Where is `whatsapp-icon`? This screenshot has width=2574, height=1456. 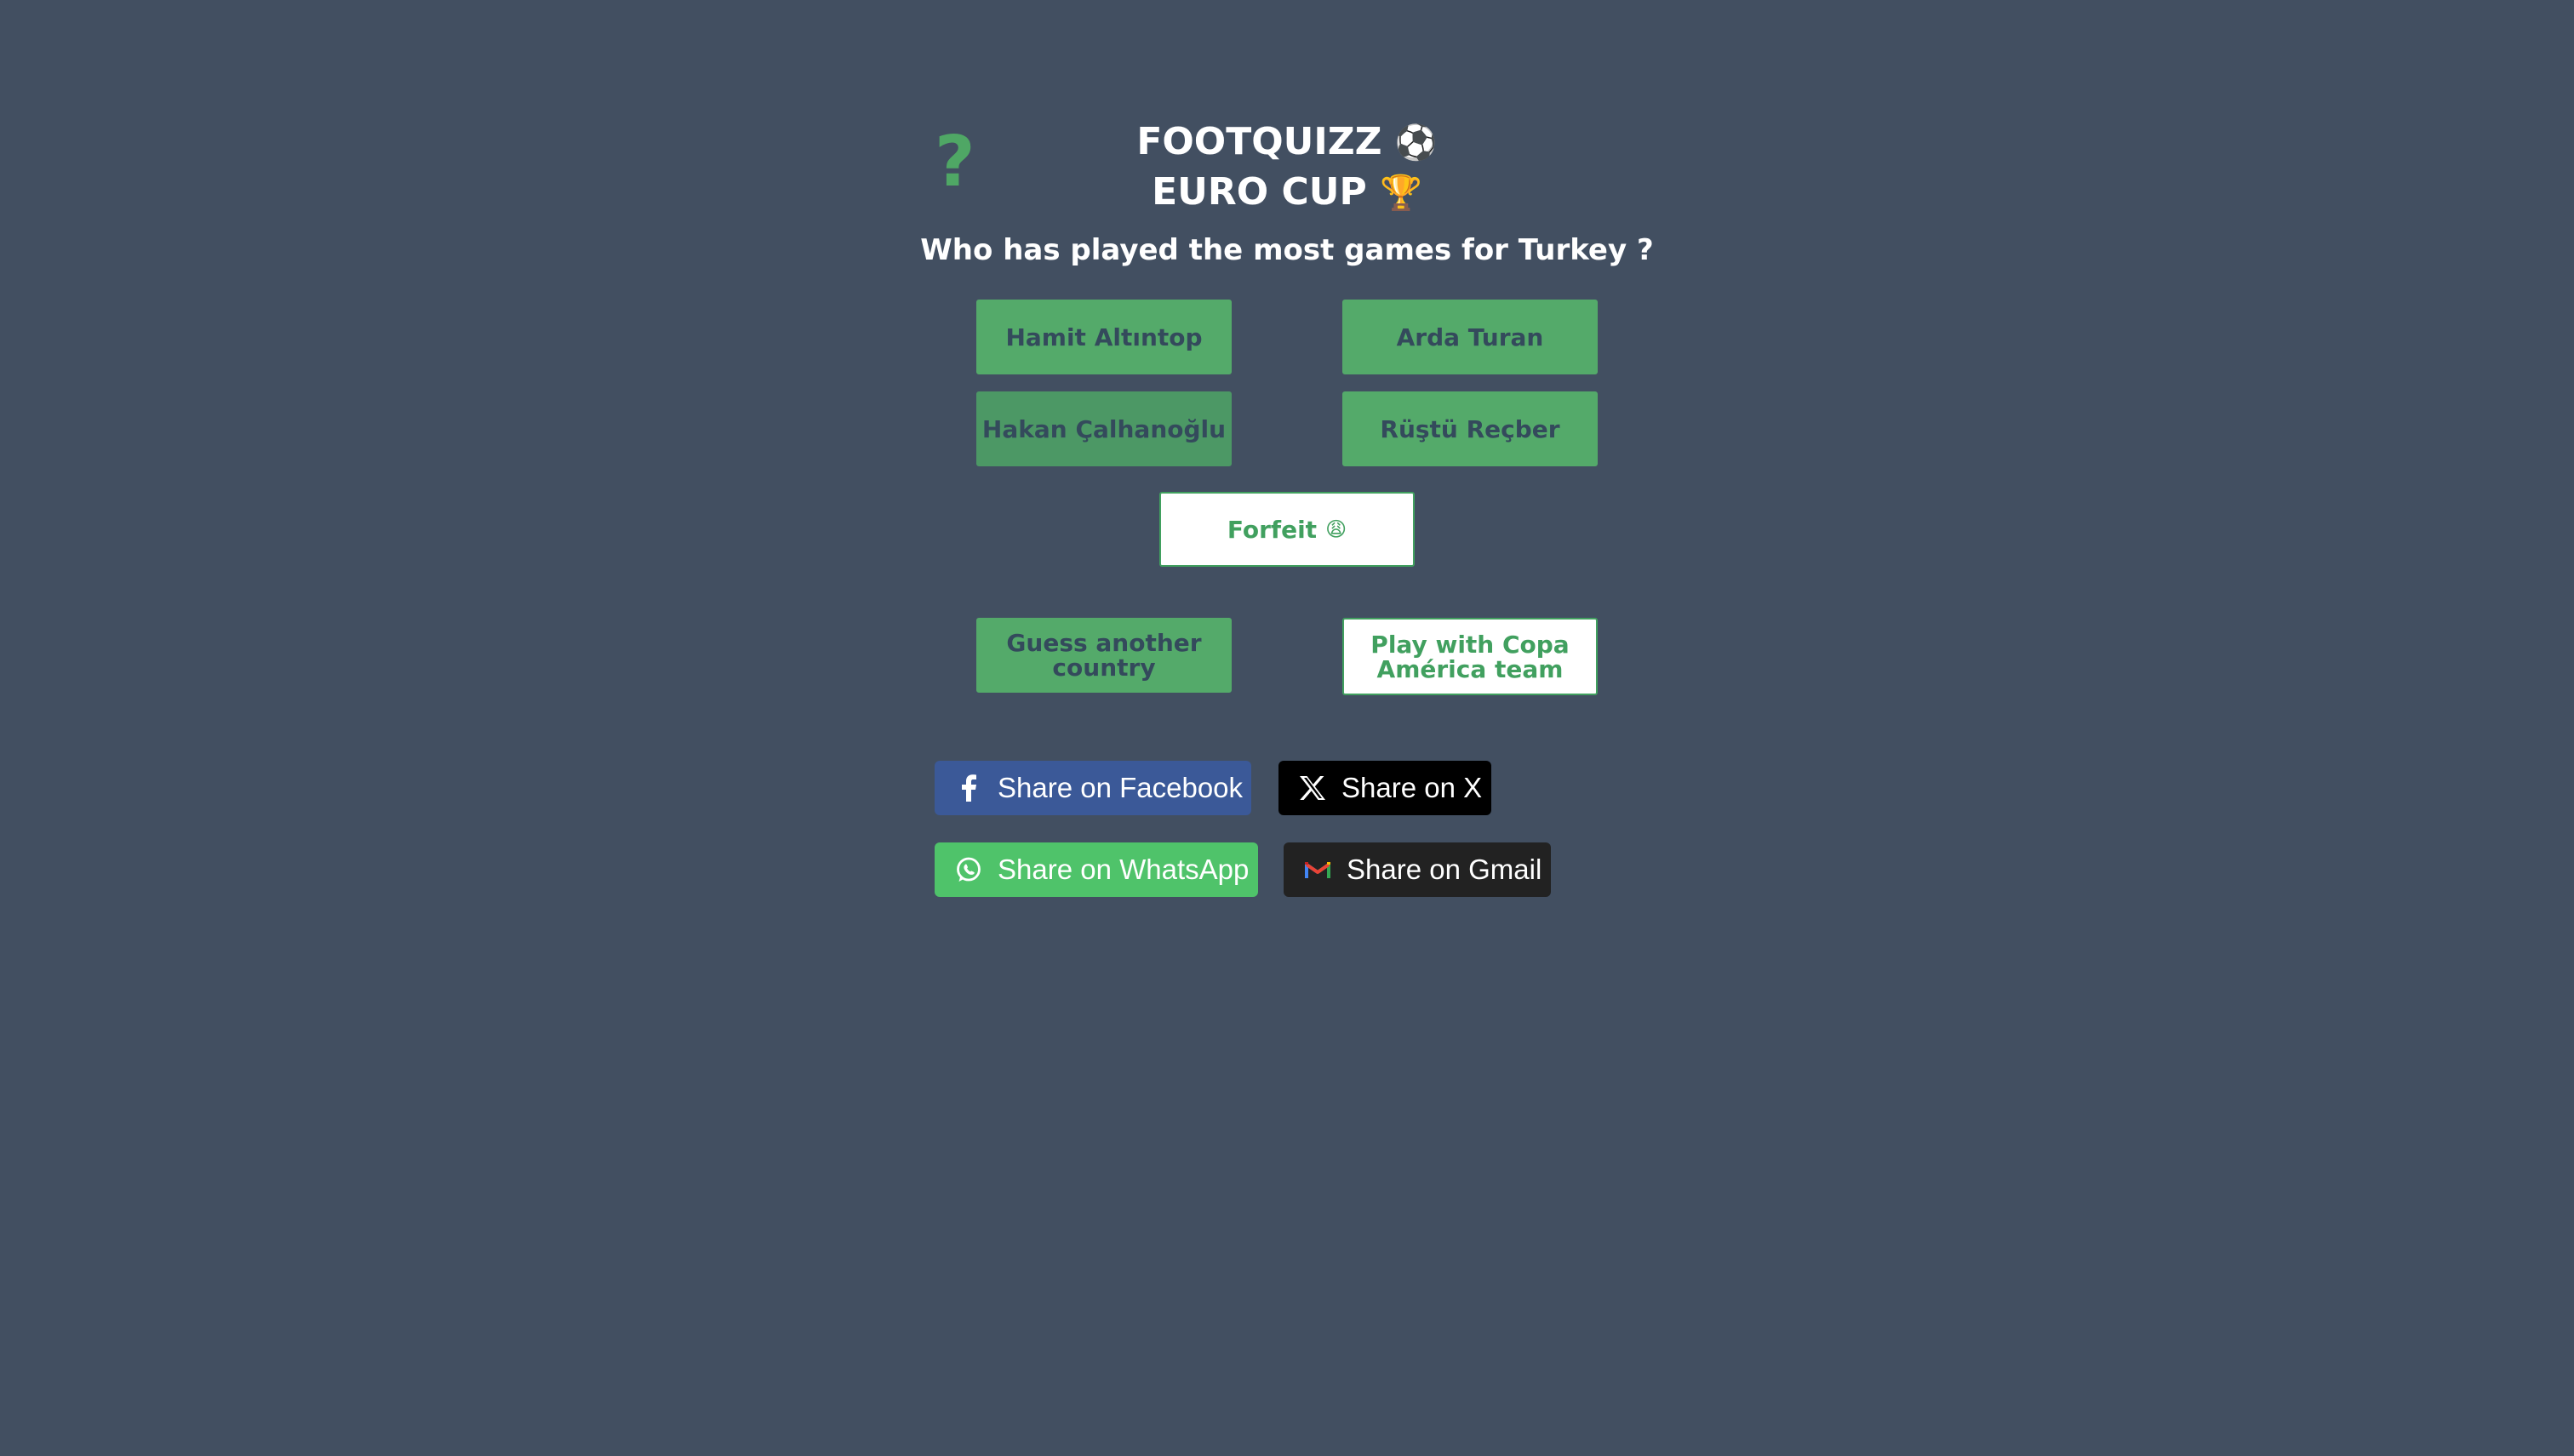
whatsapp-icon is located at coordinates (968, 869).